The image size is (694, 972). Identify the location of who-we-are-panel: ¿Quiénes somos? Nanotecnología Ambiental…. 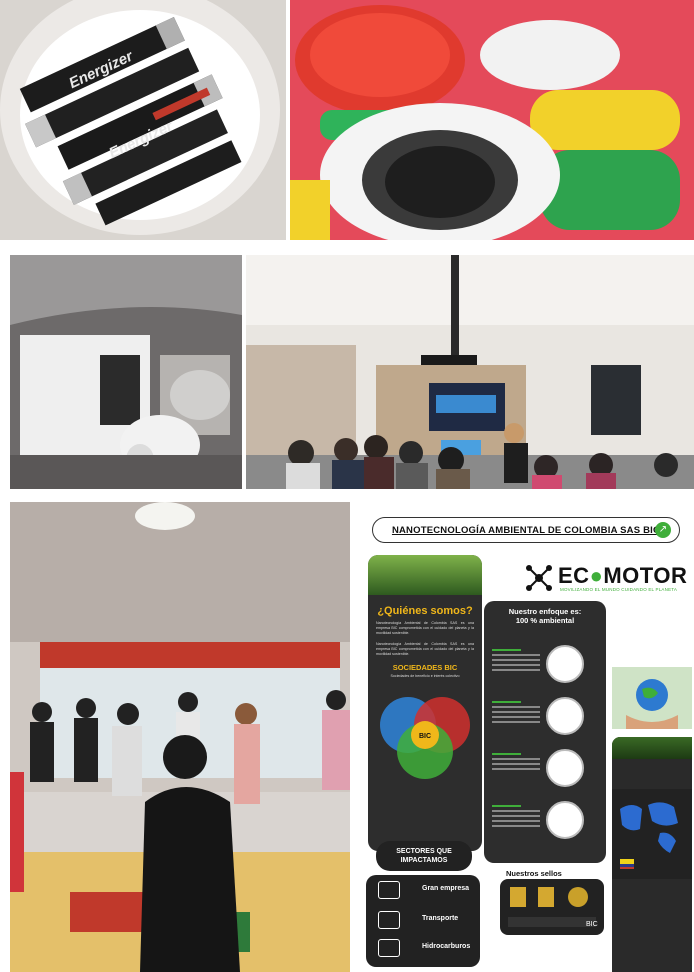
(425, 703).